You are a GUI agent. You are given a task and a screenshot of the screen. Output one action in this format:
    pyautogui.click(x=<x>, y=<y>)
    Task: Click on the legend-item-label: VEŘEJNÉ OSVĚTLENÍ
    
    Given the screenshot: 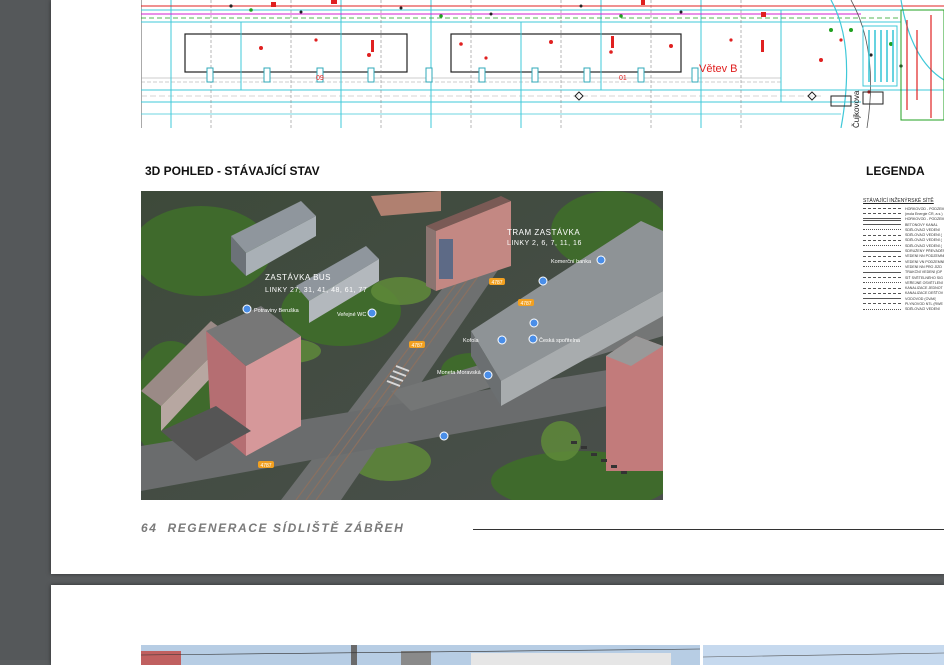 What is the action you would take?
    pyautogui.click(x=924, y=282)
    